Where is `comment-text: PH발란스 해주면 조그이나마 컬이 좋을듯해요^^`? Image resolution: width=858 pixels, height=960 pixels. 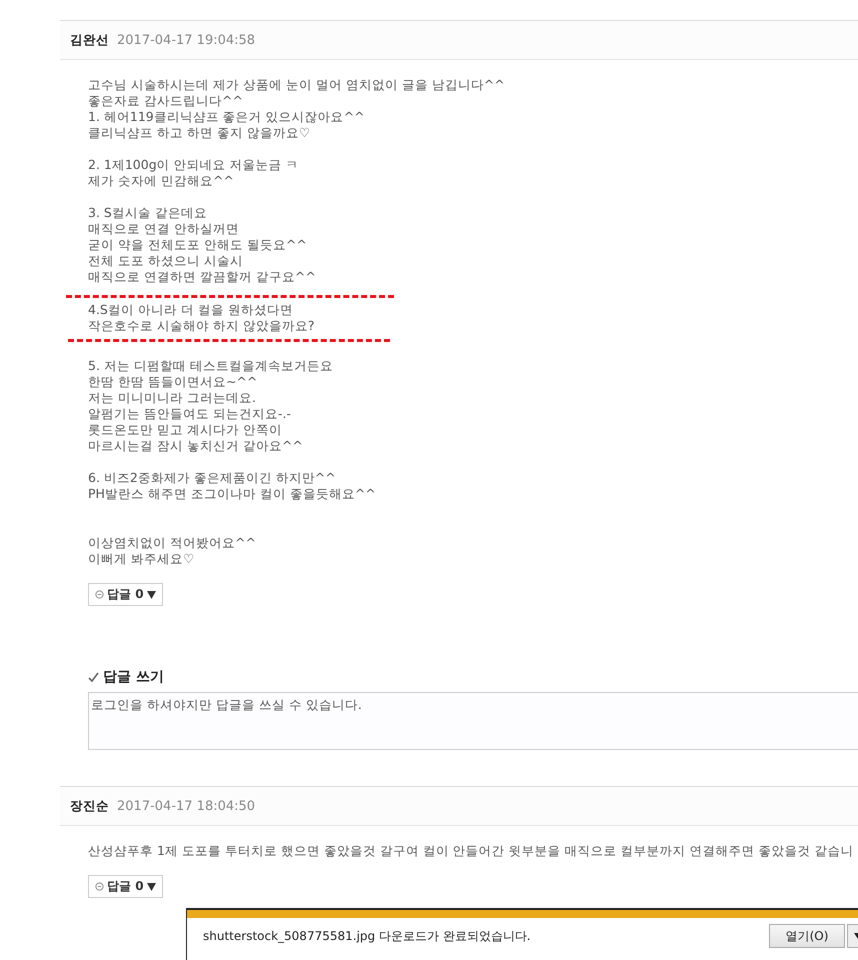 comment-text: PH발란스 해주면 조그이나마 컬이 좋을듯해요^^ is located at coordinates (232, 494).